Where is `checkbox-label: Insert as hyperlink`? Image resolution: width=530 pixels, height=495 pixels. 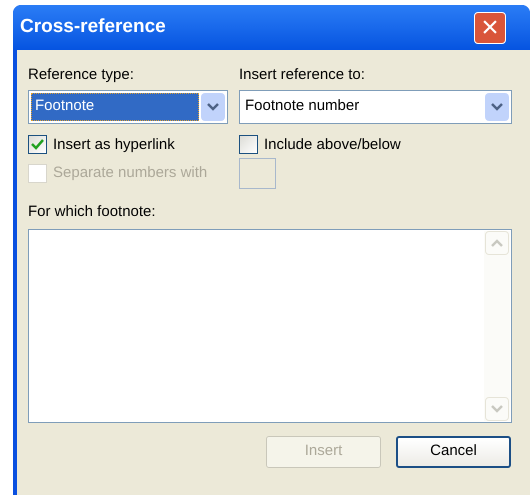
checkbox-label: Insert as hyperlink is located at coordinates (114, 144).